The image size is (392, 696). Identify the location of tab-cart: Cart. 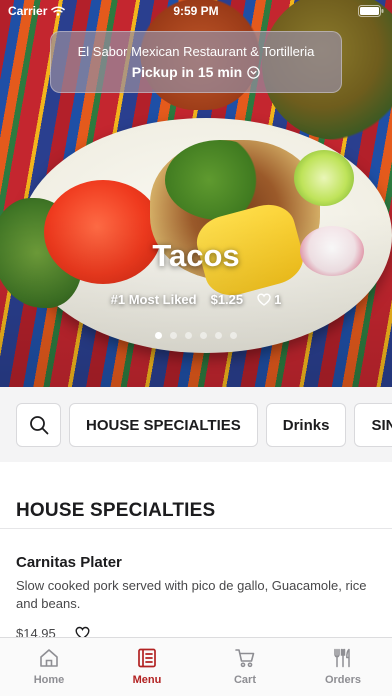
(245, 667).